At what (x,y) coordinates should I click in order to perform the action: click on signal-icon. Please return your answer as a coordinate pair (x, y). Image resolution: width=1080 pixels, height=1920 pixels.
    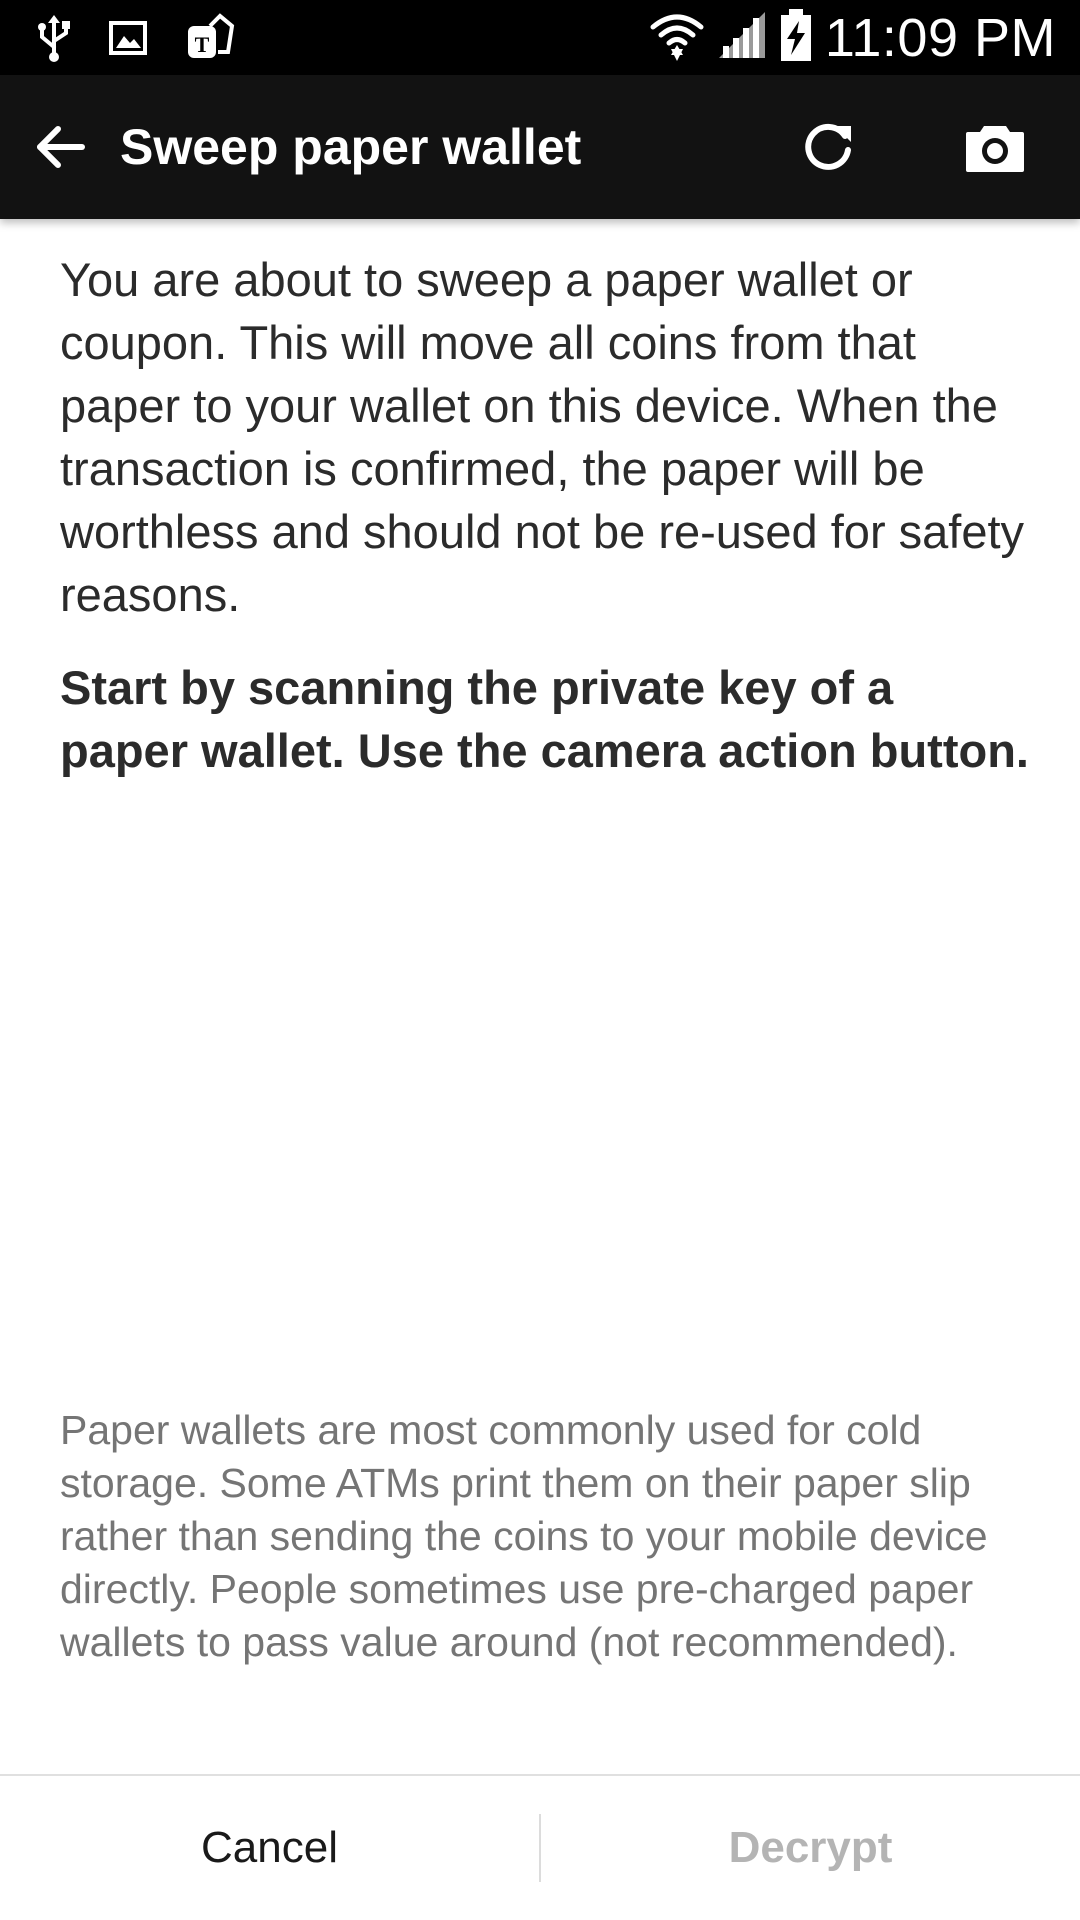
    Looking at the image, I should click on (742, 37).